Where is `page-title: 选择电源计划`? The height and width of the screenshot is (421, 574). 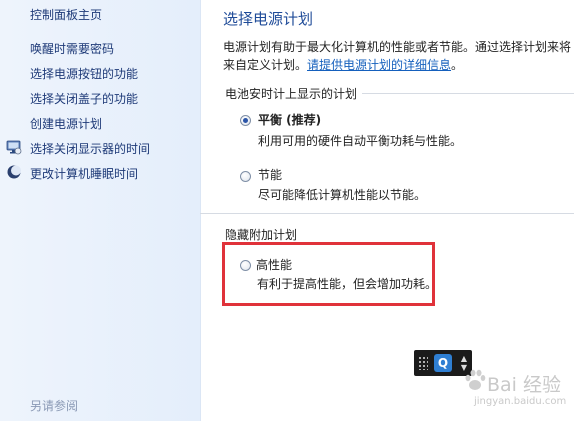
page-title: 选择电源计划 is located at coordinates (268, 19).